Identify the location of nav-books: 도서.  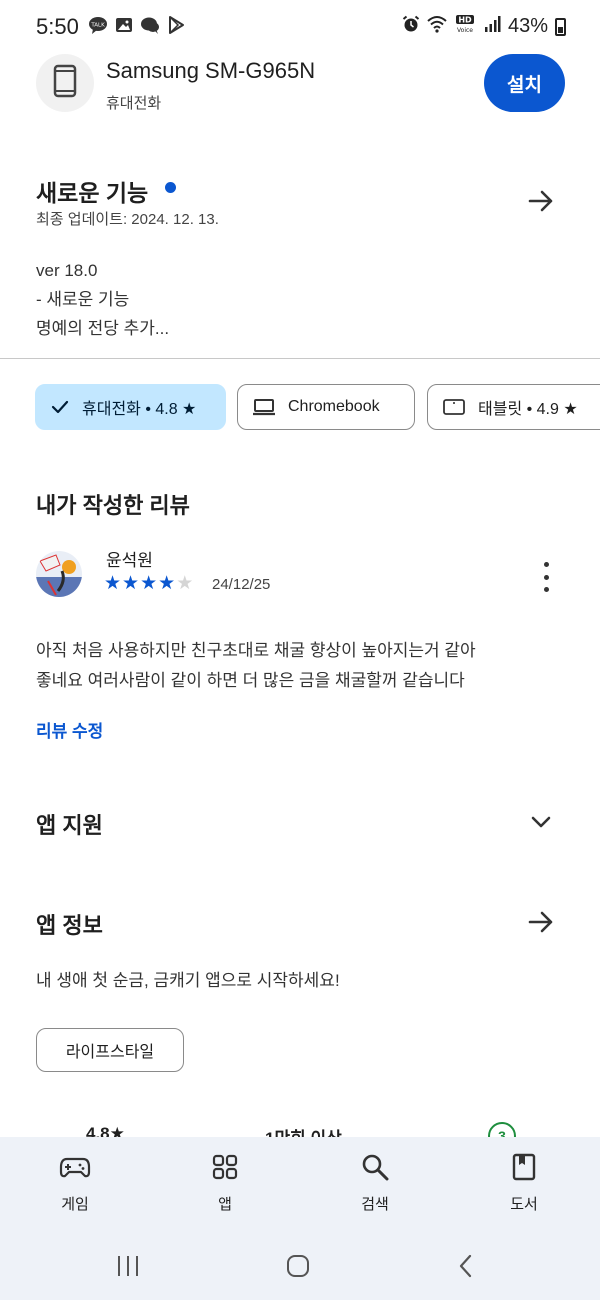
(524, 1183).